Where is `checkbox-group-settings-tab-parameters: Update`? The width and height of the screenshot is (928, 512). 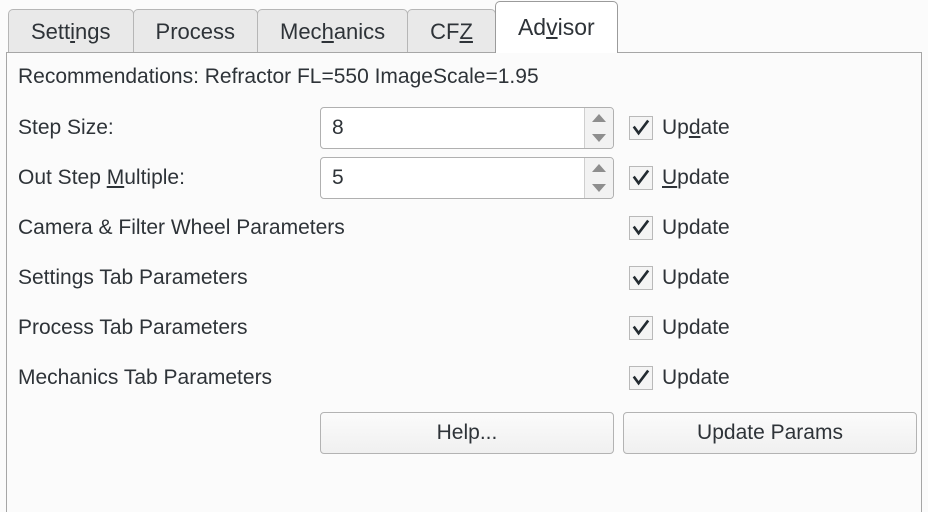 checkbox-group-settings-tab-parameters: Update is located at coordinates (679, 278).